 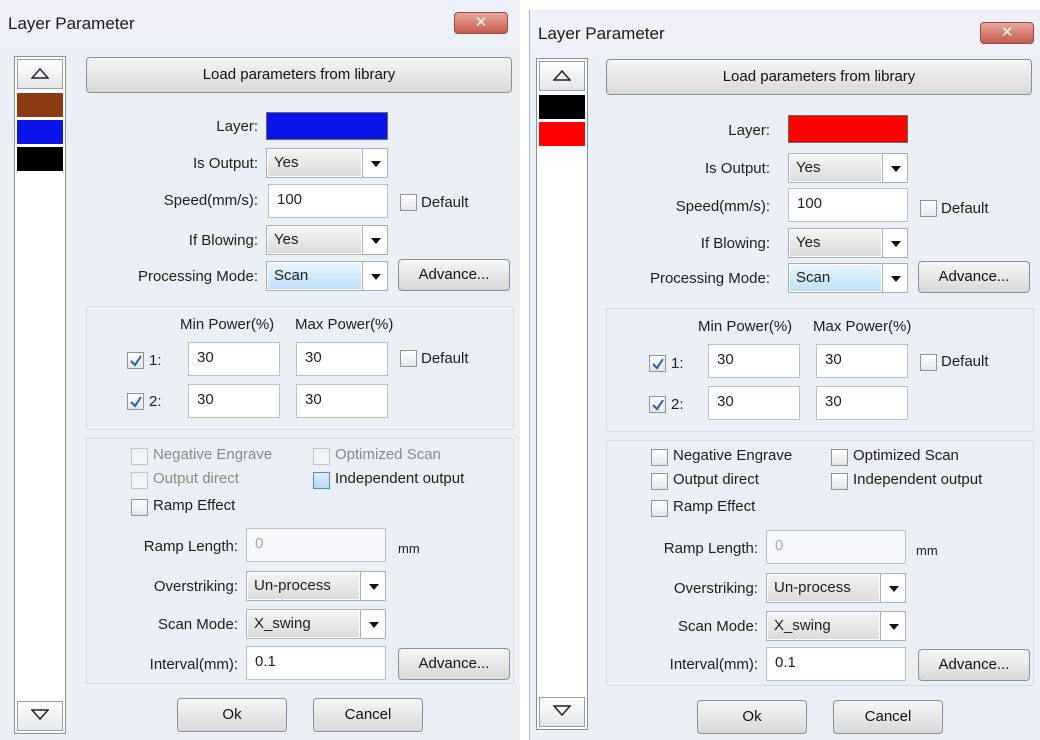 What do you see at coordinates (677, 404) in the screenshot?
I see `power-2-label: 2:` at bounding box center [677, 404].